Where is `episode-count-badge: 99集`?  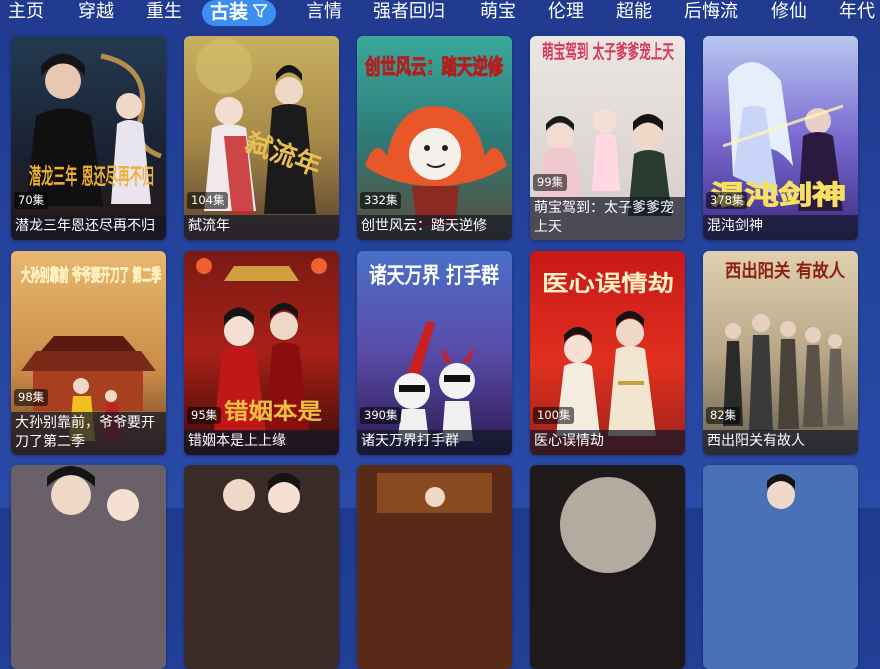
episode-count-badge: 99集 is located at coordinates (550, 182).